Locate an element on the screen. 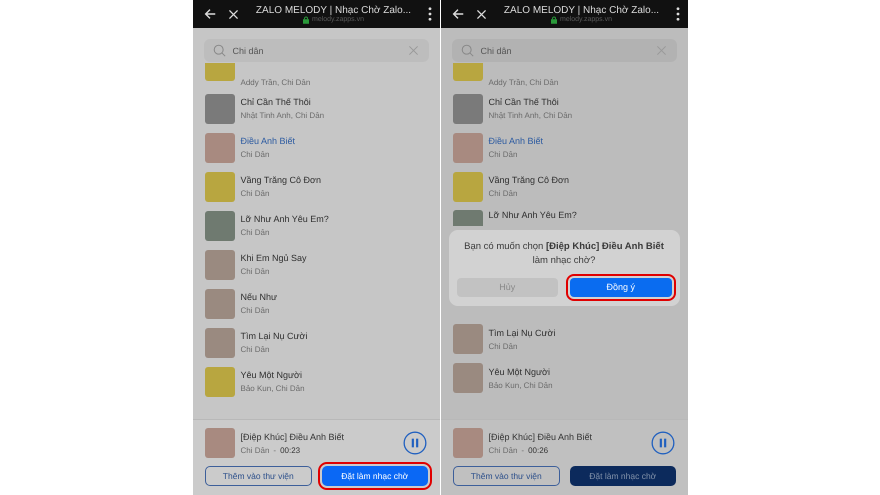 Image resolution: width=880 pixels, height=495 pixels. song-item: Khi Em Ngủ Say Chi Dân is located at coordinates (316, 264).